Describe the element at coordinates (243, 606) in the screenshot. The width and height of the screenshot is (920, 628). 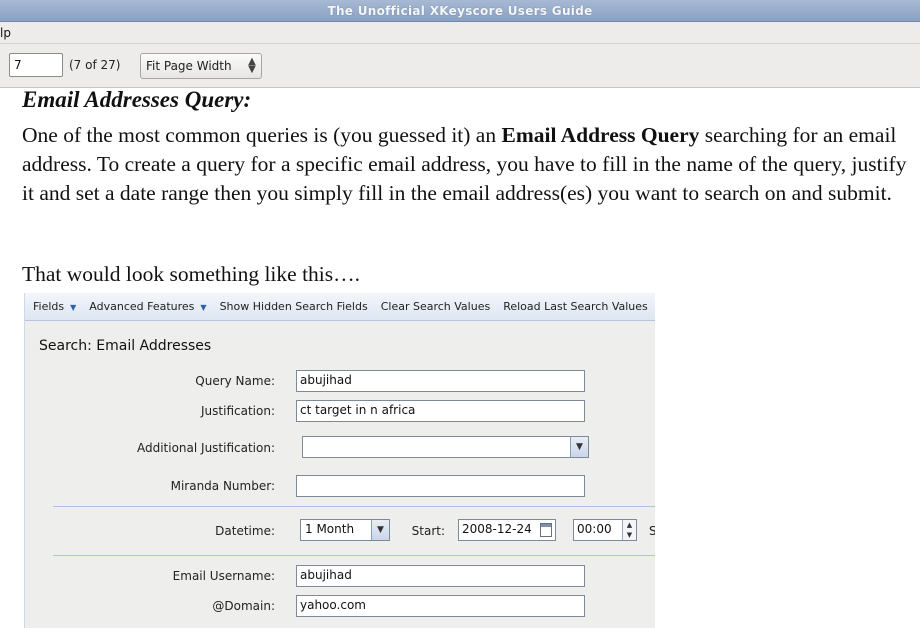
I see `domain-label: @Domain:` at that location.